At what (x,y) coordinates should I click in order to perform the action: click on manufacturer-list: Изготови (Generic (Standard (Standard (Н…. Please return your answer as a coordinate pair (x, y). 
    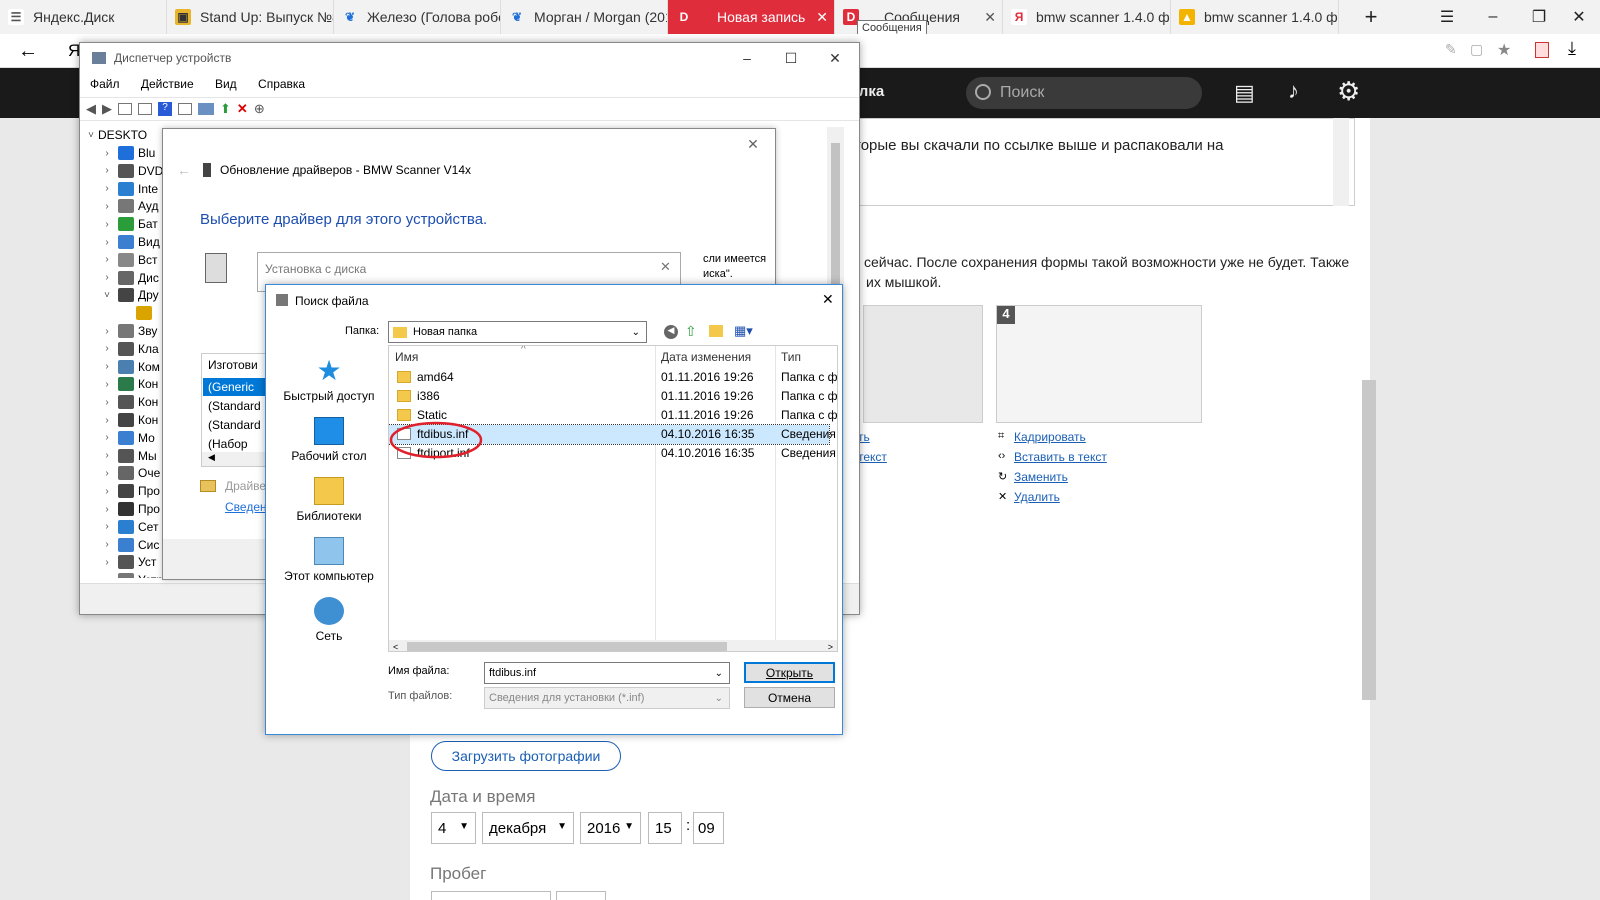
    Looking at the image, I should click on (236, 410).